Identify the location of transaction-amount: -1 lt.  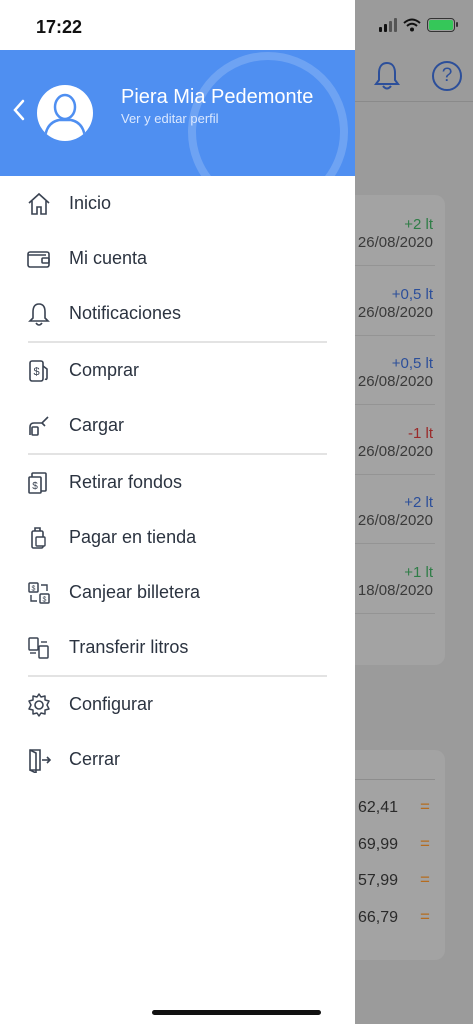
(420, 433).